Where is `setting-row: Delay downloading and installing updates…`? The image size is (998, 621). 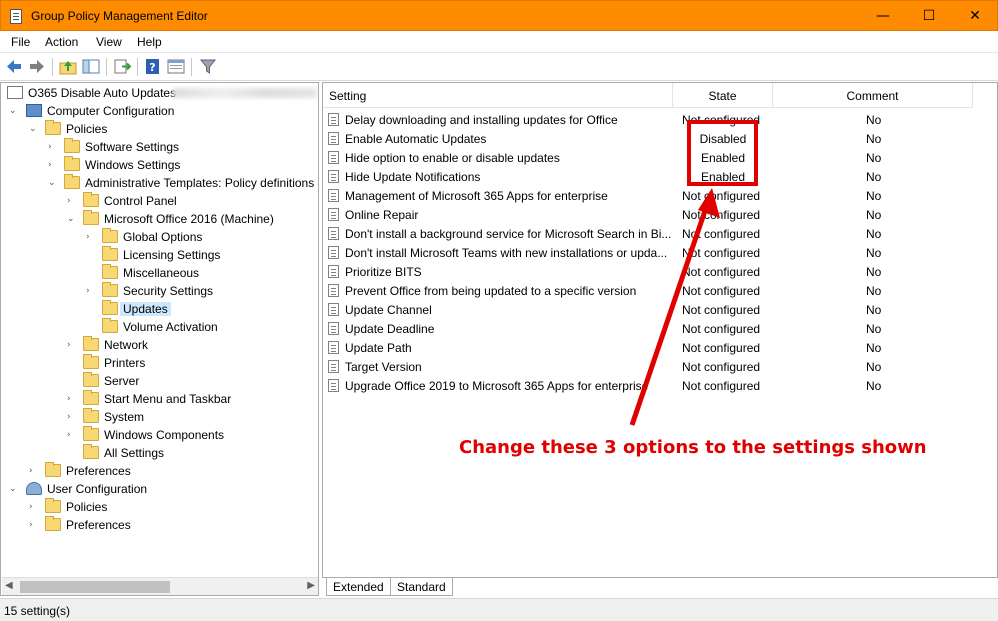 setting-row: Delay downloading and installing updates… is located at coordinates (660, 119).